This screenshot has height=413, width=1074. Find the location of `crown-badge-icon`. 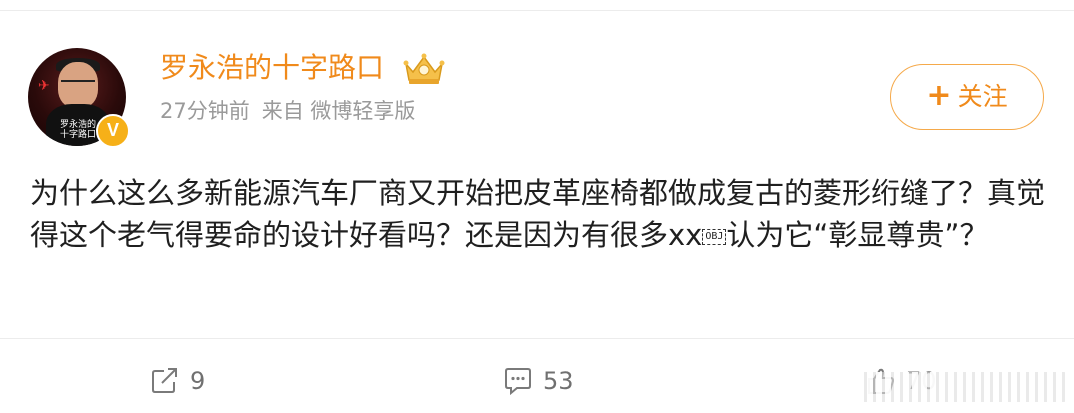

crown-badge-icon is located at coordinates (424, 69).